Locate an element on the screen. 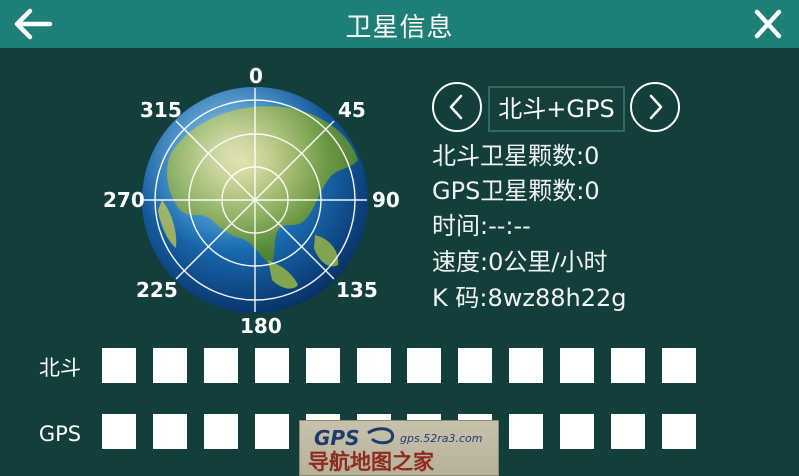  kcode-label: K 码: is located at coordinates (460, 298).